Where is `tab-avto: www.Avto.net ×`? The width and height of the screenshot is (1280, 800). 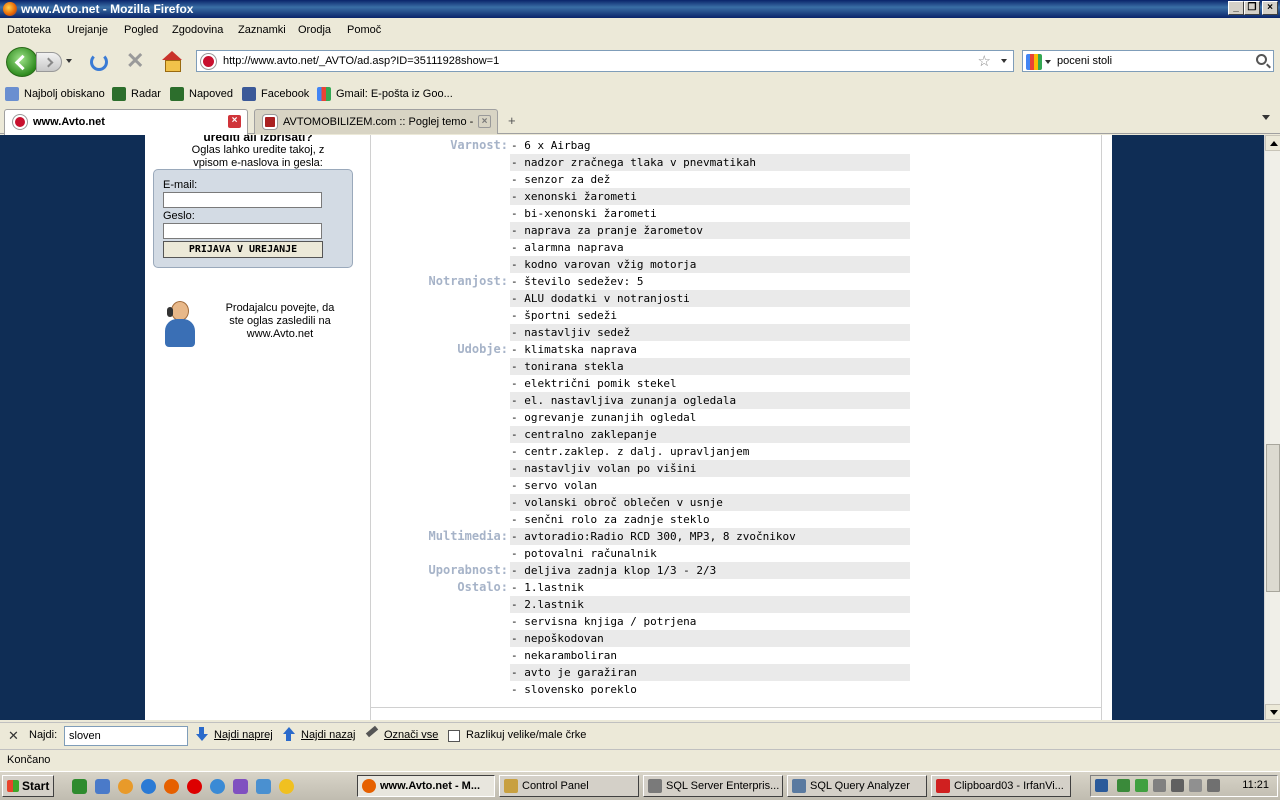
tab-avto: www.Avto.net × is located at coordinates (126, 122).